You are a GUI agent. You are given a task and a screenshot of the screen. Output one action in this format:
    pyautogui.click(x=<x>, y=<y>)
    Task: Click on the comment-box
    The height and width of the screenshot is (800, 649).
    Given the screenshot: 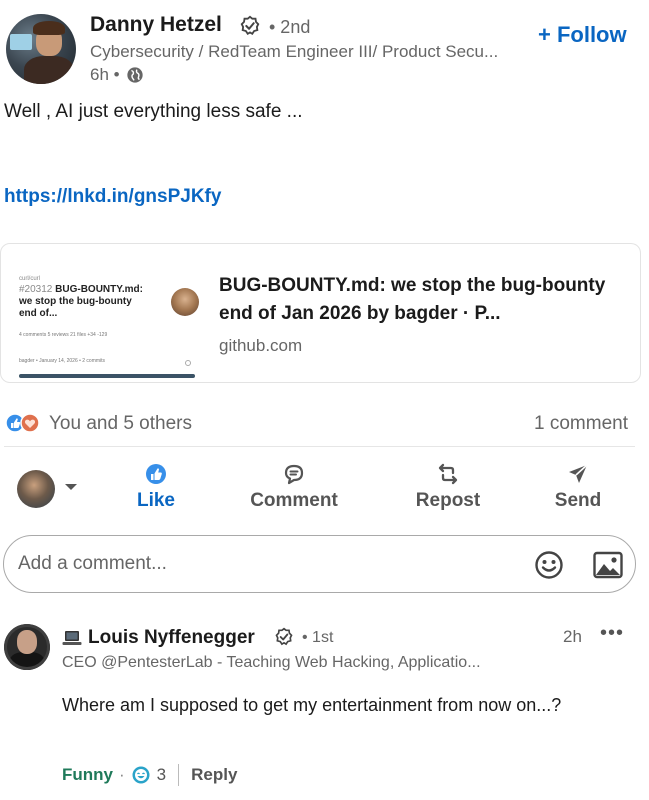 What is the action you would take?
    pyautogui.click(x=319, y=564)
    